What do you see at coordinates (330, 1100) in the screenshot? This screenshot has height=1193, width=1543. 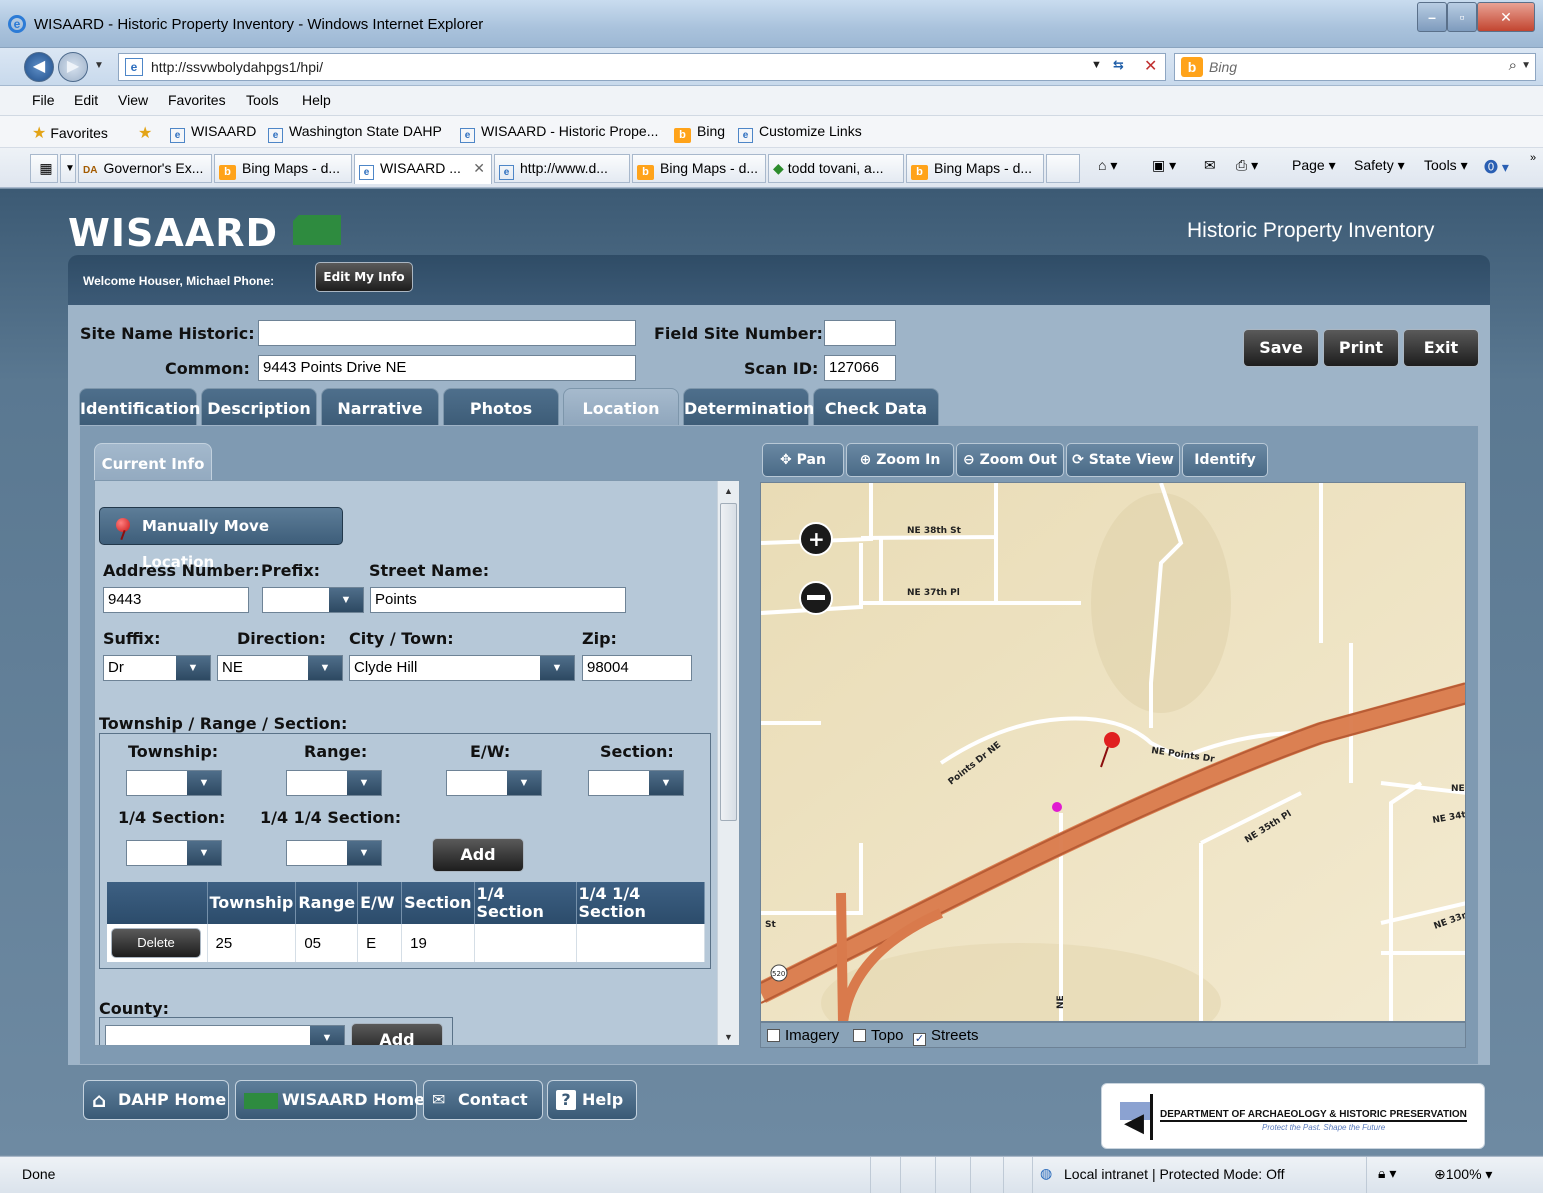 I see `wisaard-home-button: WISAARD Home` at bounding box center [330, 1100].